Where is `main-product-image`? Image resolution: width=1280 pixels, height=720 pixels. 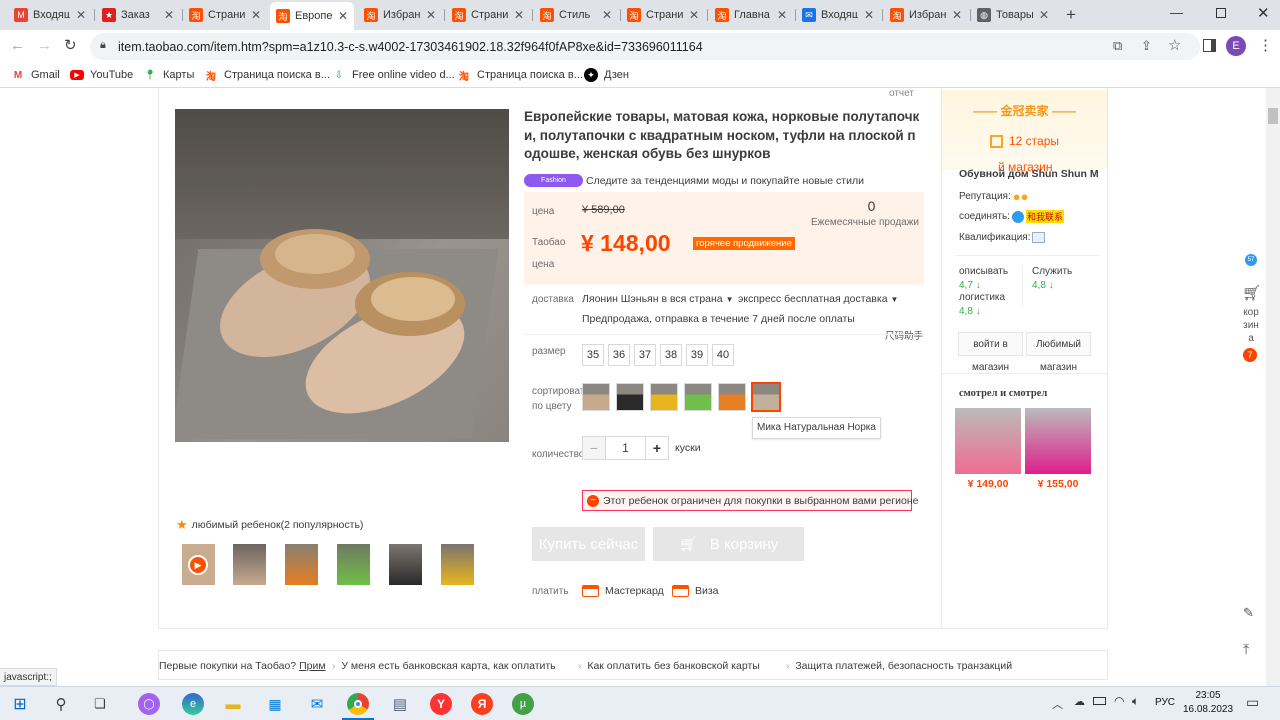
main-product-image is located at coordinates (342, 275).